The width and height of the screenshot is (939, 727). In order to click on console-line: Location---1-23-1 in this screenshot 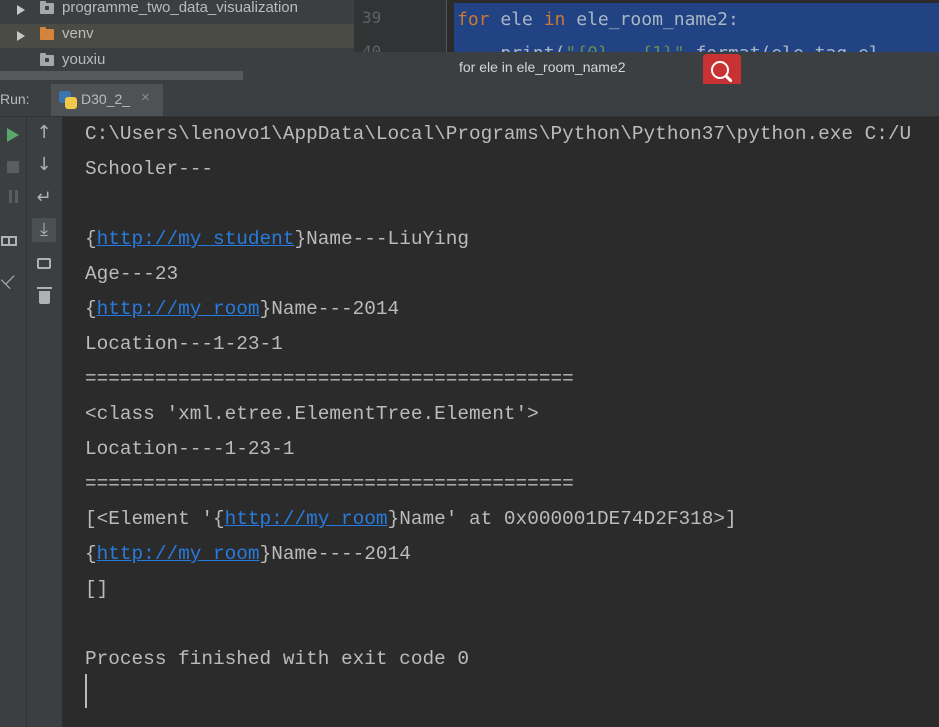, I will do `click(184, 344)`.